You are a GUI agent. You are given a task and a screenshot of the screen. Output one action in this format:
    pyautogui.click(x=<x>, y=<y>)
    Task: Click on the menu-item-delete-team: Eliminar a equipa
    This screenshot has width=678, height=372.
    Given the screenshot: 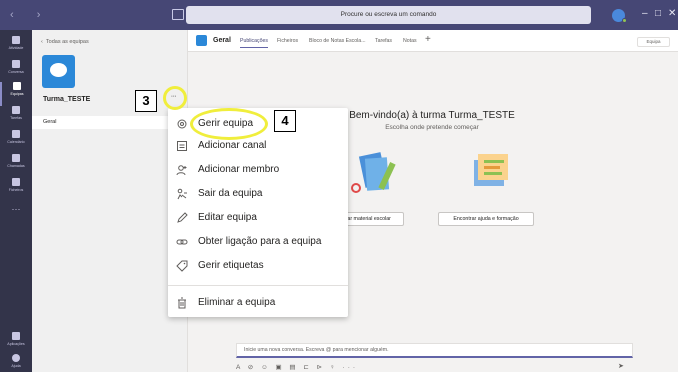 What is the action you would take?
    pyautogui.click(x=258, y=303)
    